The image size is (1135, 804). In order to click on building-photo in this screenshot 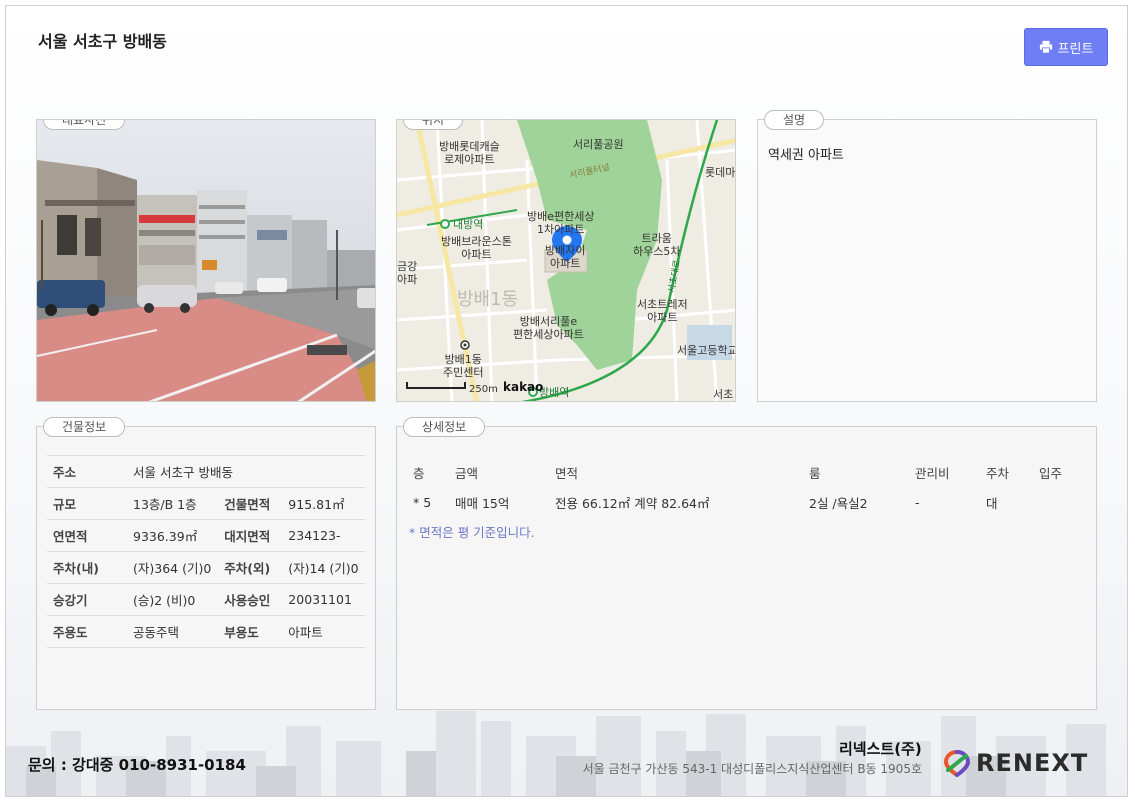, I will do `click(206, 260)`.